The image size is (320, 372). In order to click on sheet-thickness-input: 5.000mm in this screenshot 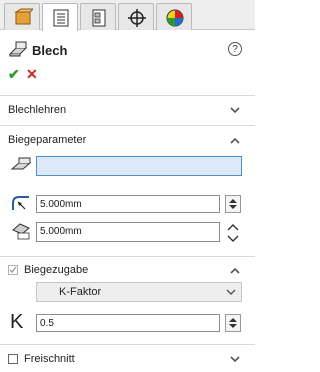, I will do `click(128, 232)`.